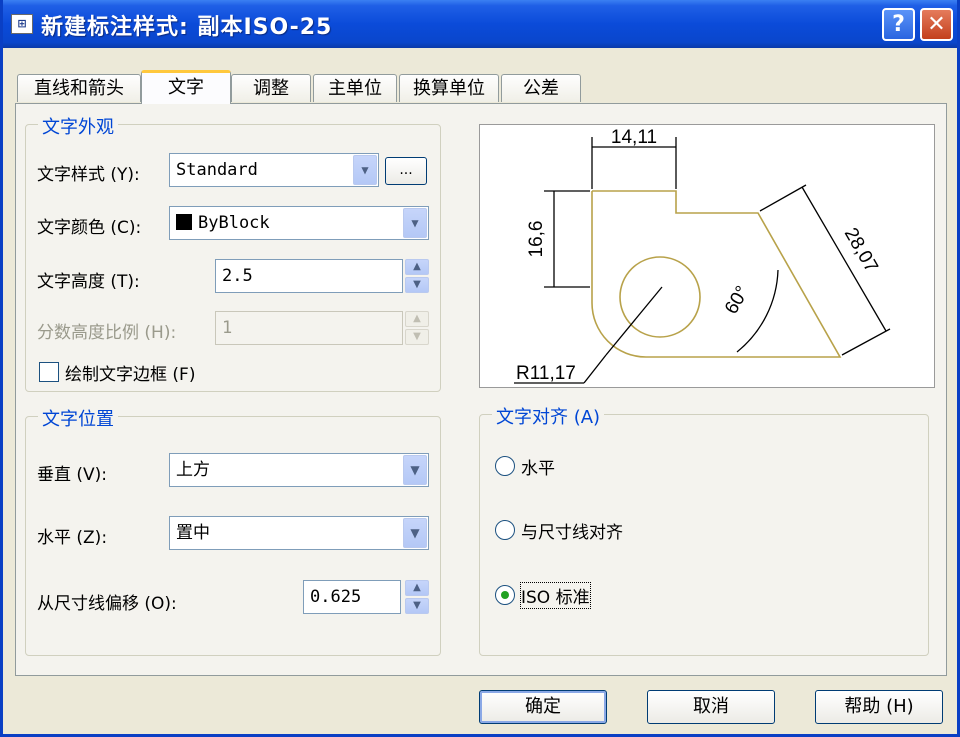 The width and height of the screenshot is (960, 737). Describe the element at coordinates (879, 707) in the screenshot. I see `help-button: 帮助 (H)` at that location.